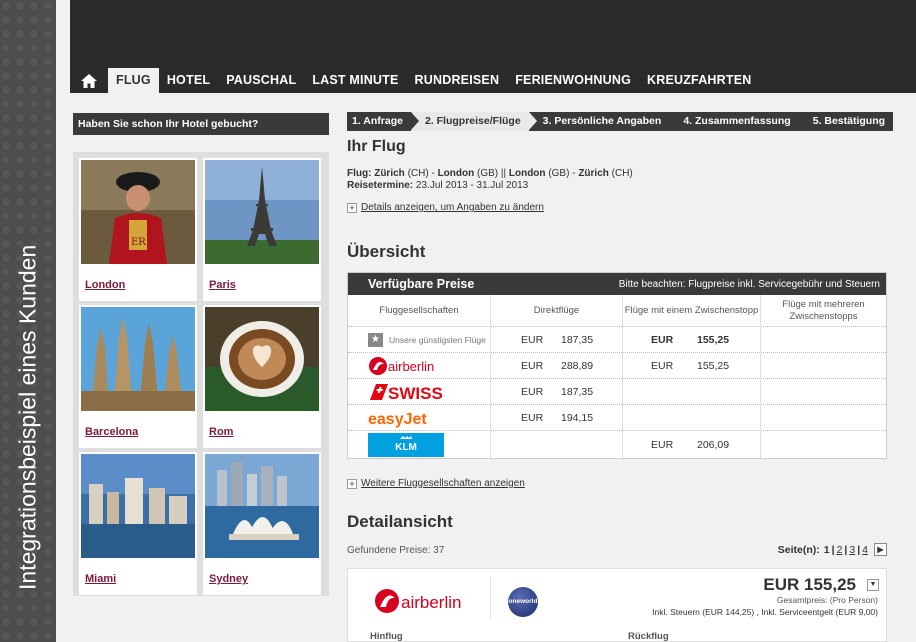 This screenshot has height=642, width=916. Describe the element at coordinates (359, 173) in the screenshot. I see `route-label: Flug:` at that location.